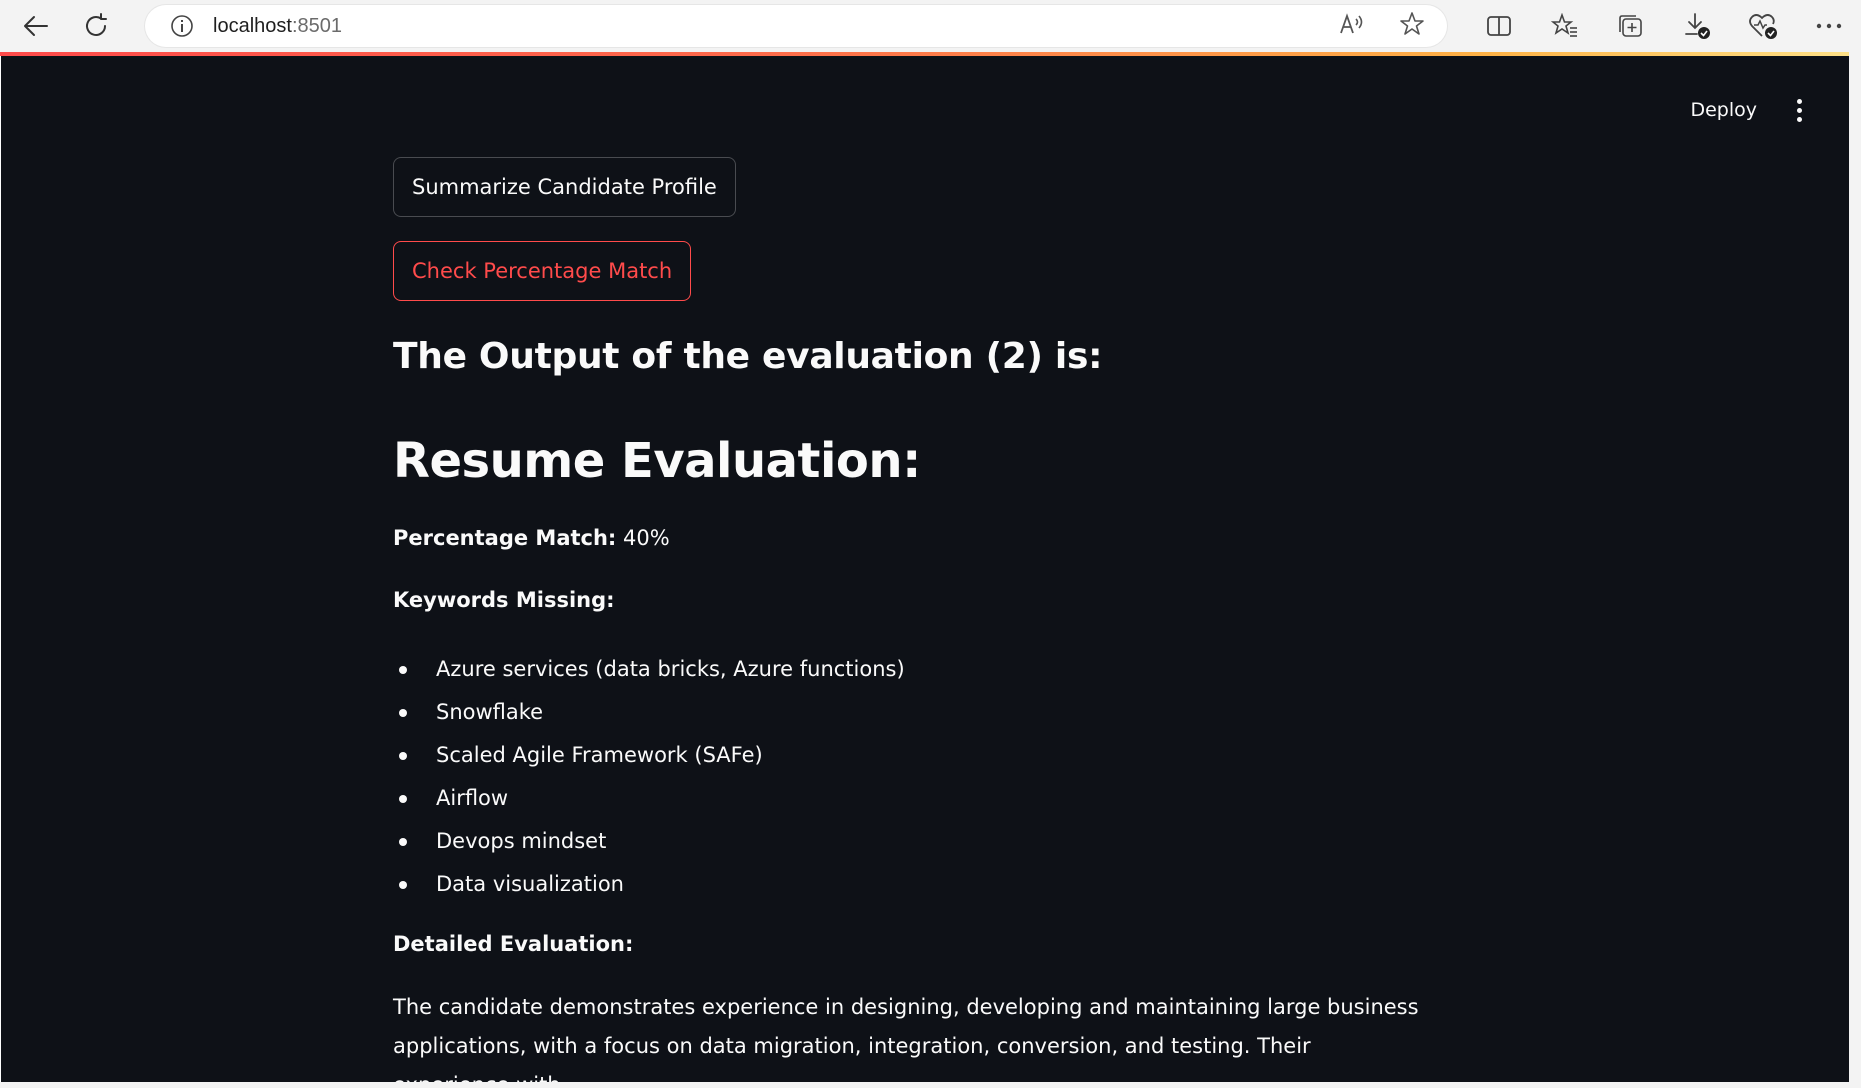  What do you see at coordinates (182, 26) in the screenshot?
I see `site-info-icon` at bounding box center [182, 26].